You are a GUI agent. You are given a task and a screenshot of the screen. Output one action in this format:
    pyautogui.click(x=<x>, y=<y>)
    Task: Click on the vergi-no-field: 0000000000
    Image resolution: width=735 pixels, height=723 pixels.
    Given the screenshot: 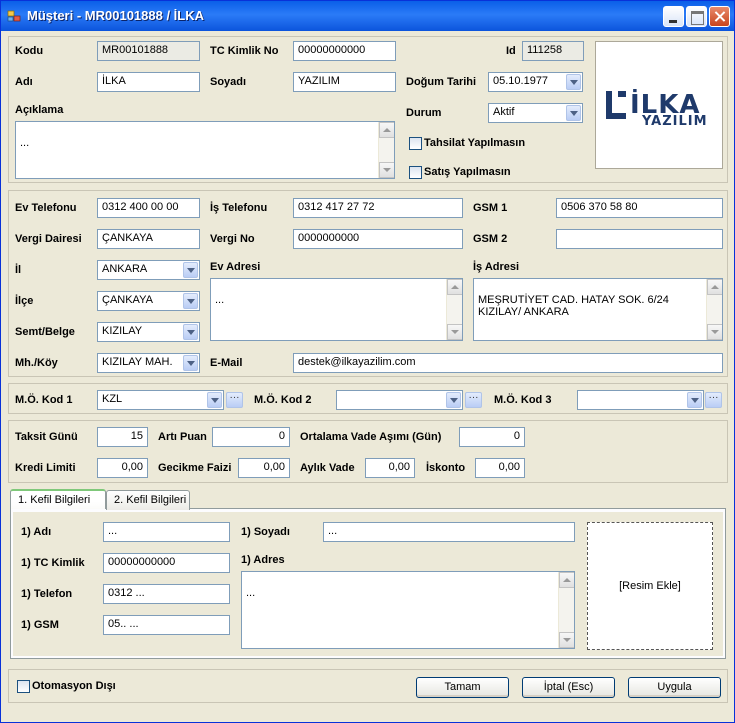 What is the action you would take?
    pyautogui.click(x=378, y=239)
    